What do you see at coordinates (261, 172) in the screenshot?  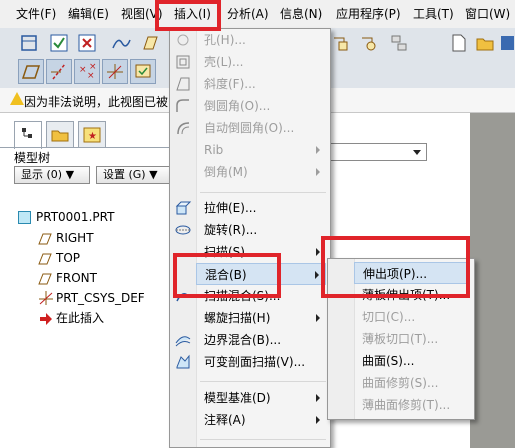 I see `menu-item-chamfer: 倒角(M)` at bounding box center [261, 172].